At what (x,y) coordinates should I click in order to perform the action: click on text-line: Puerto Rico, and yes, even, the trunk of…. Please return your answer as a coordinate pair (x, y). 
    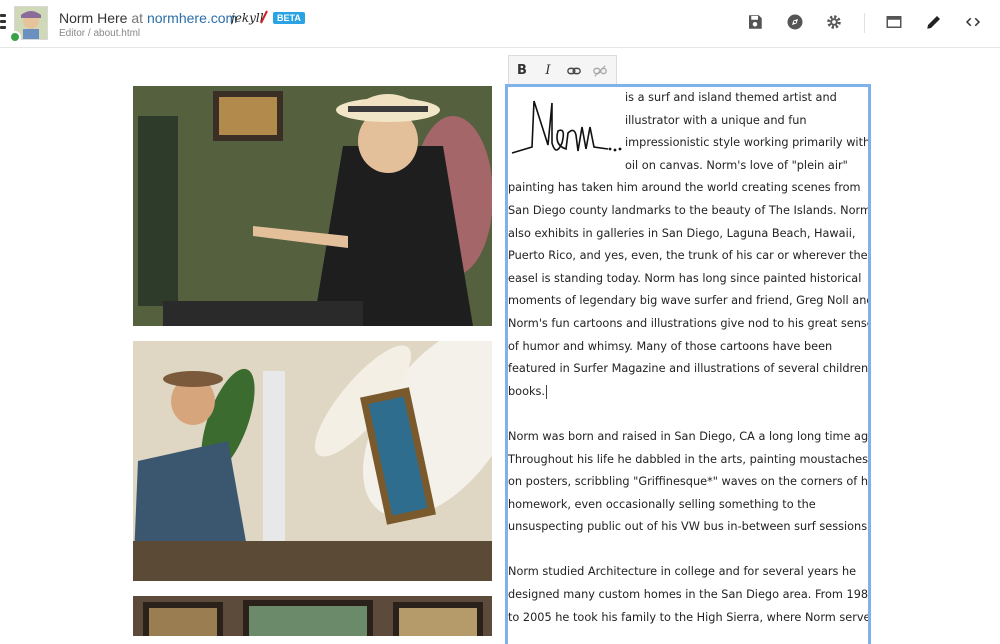
    Looking at the image, I should click on (688, 256).